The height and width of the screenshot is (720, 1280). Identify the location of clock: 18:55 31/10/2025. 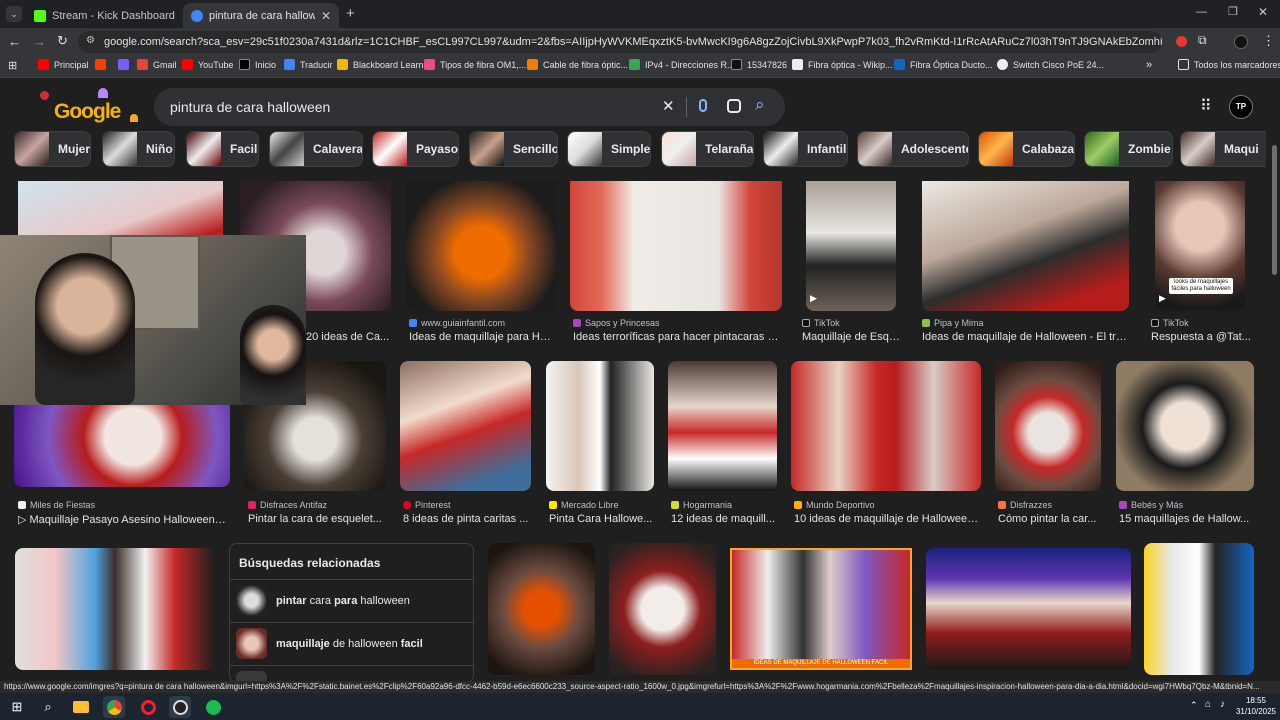
(1256, 706).